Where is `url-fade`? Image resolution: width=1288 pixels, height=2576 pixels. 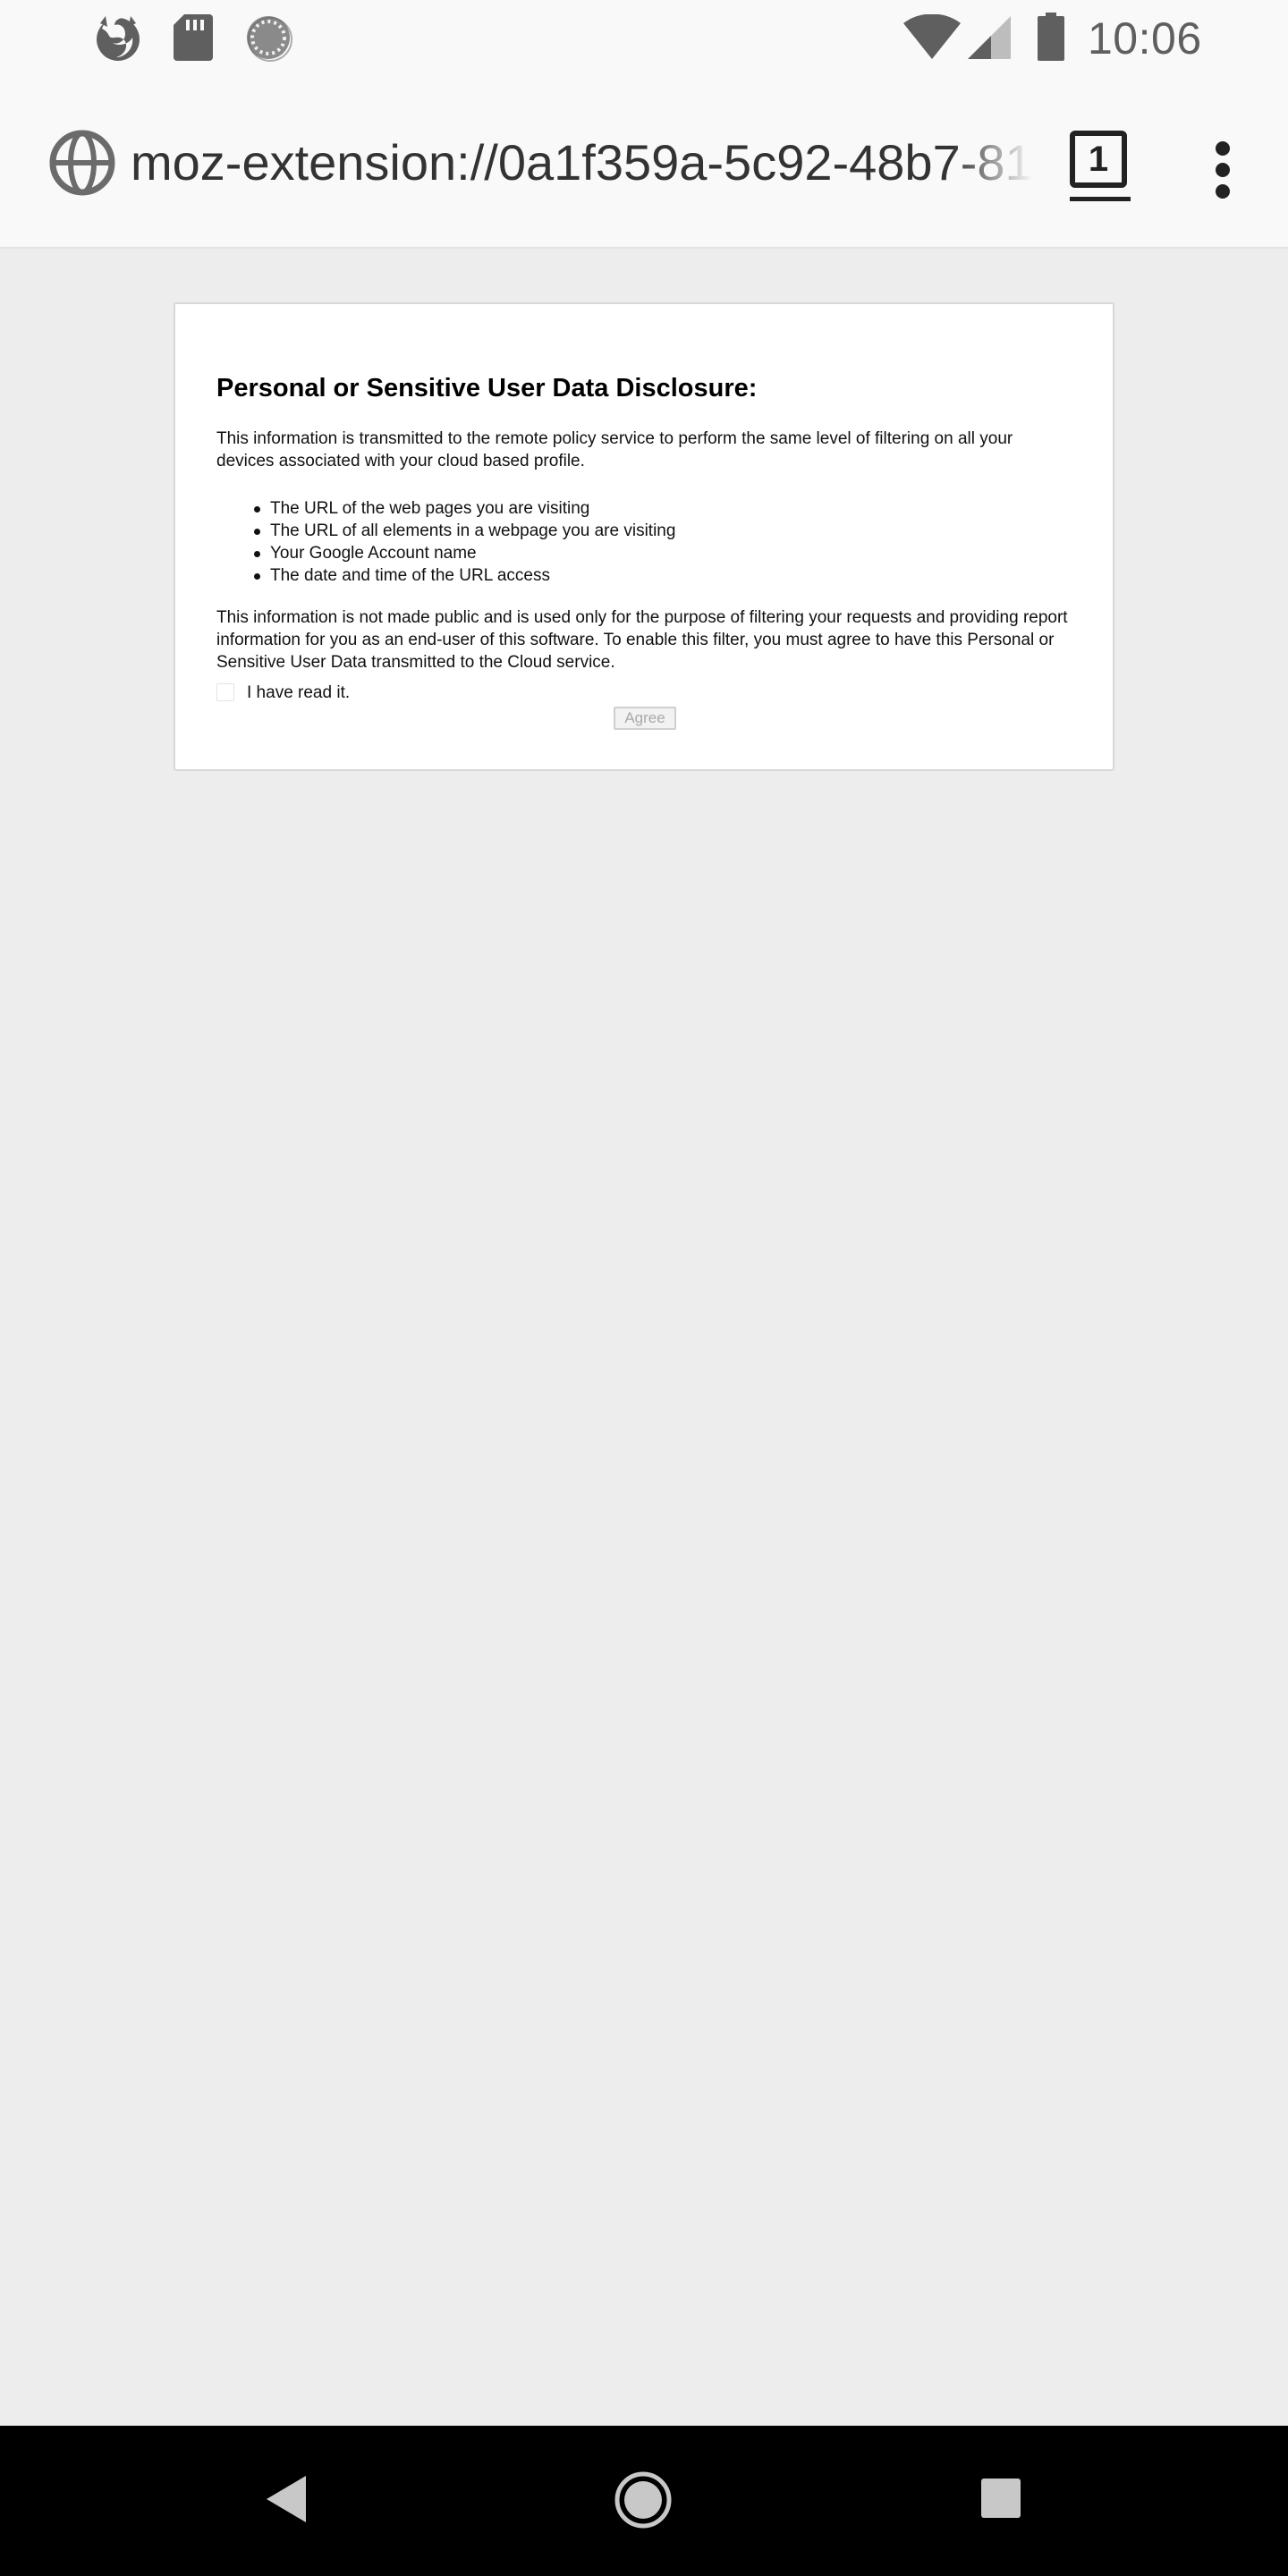 url-fade is located at coordinates (992, 162).